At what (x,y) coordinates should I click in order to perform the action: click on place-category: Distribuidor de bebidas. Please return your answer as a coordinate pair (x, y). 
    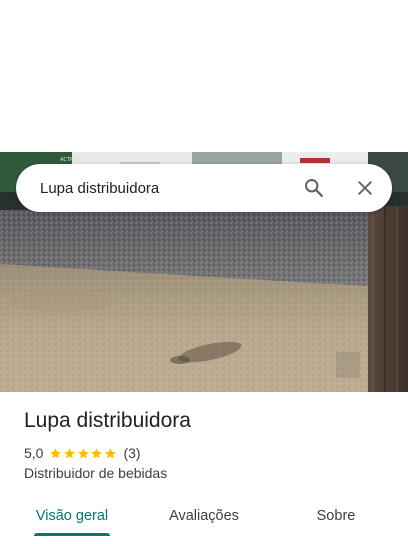
    Looking at the image, I should click on (95, 473).